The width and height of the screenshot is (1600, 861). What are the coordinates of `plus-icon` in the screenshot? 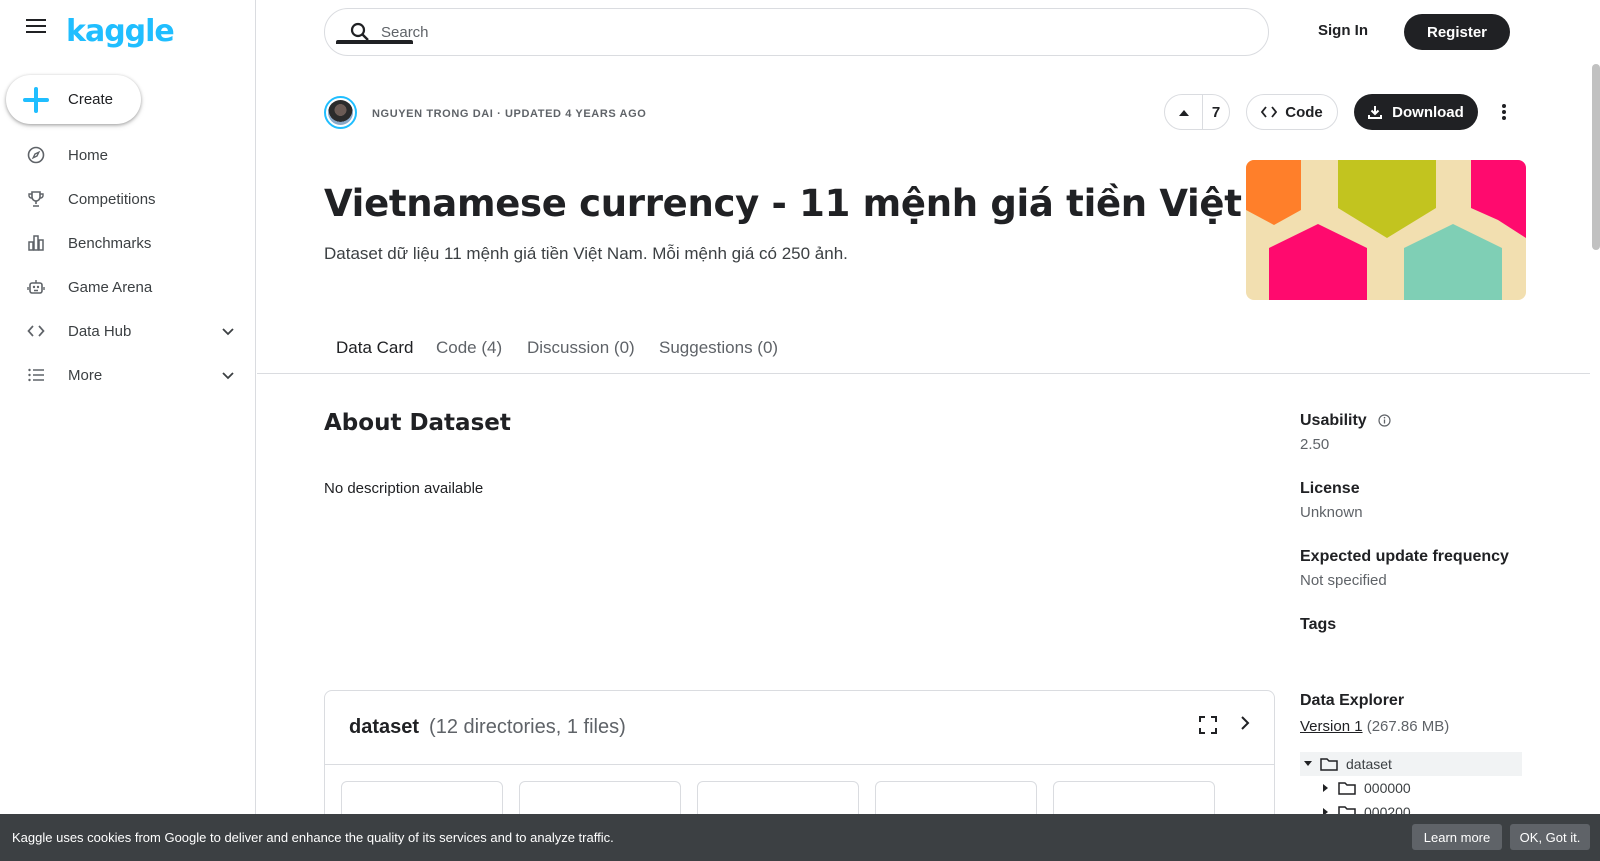 It's located at (36, 100).